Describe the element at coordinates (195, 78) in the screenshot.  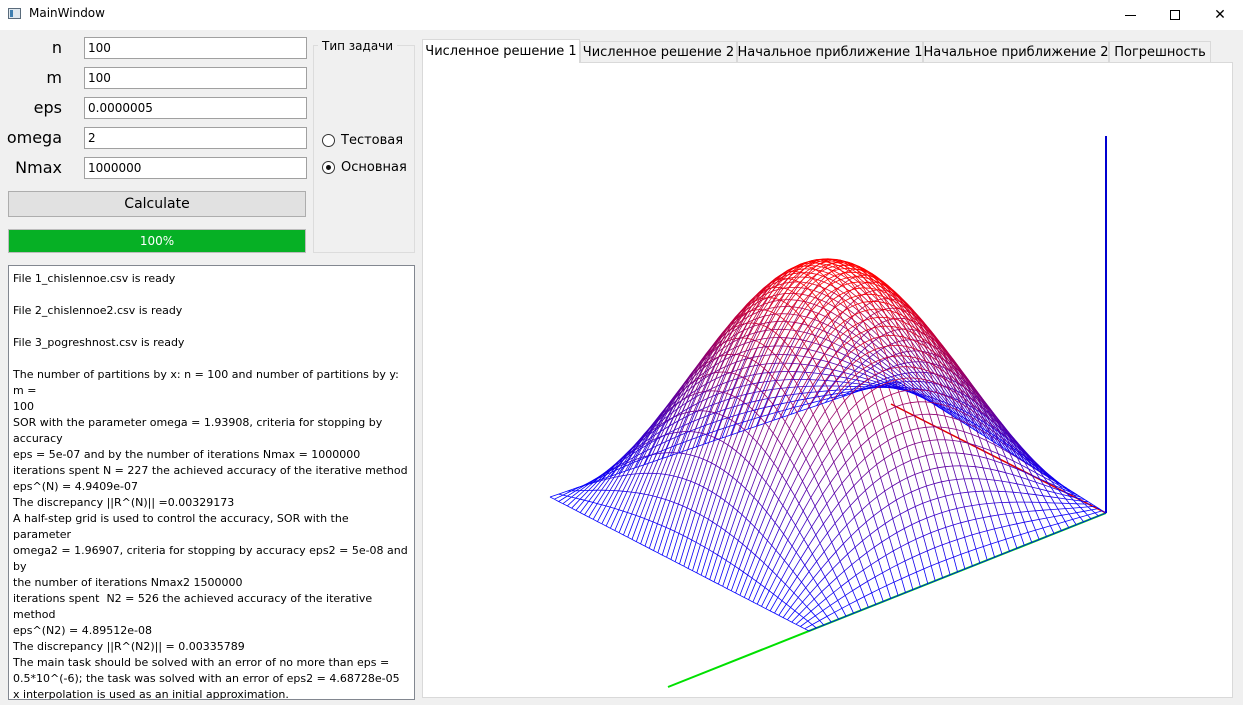
I see `m-input: 100` at that location.